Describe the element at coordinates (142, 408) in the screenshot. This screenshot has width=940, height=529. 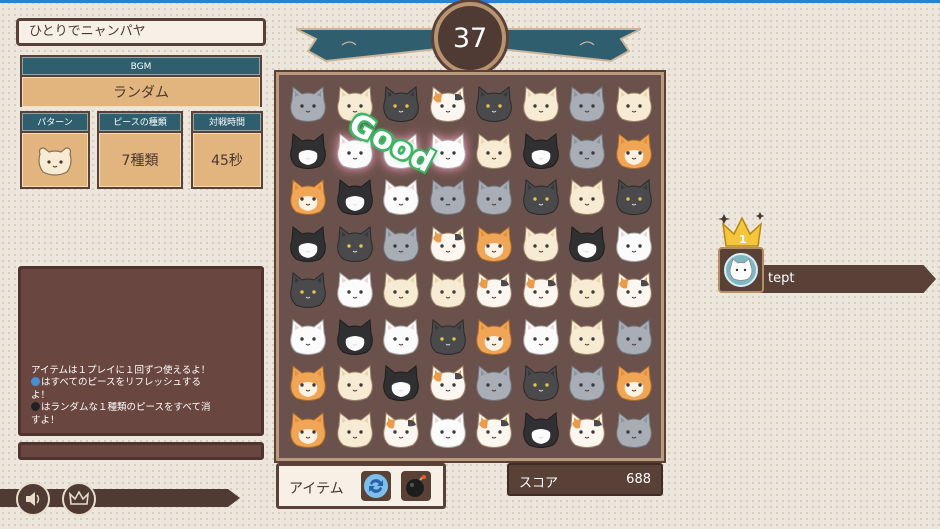
I see `info-line-bomb: はランダムな１種類のピースをすべて消` at that location.